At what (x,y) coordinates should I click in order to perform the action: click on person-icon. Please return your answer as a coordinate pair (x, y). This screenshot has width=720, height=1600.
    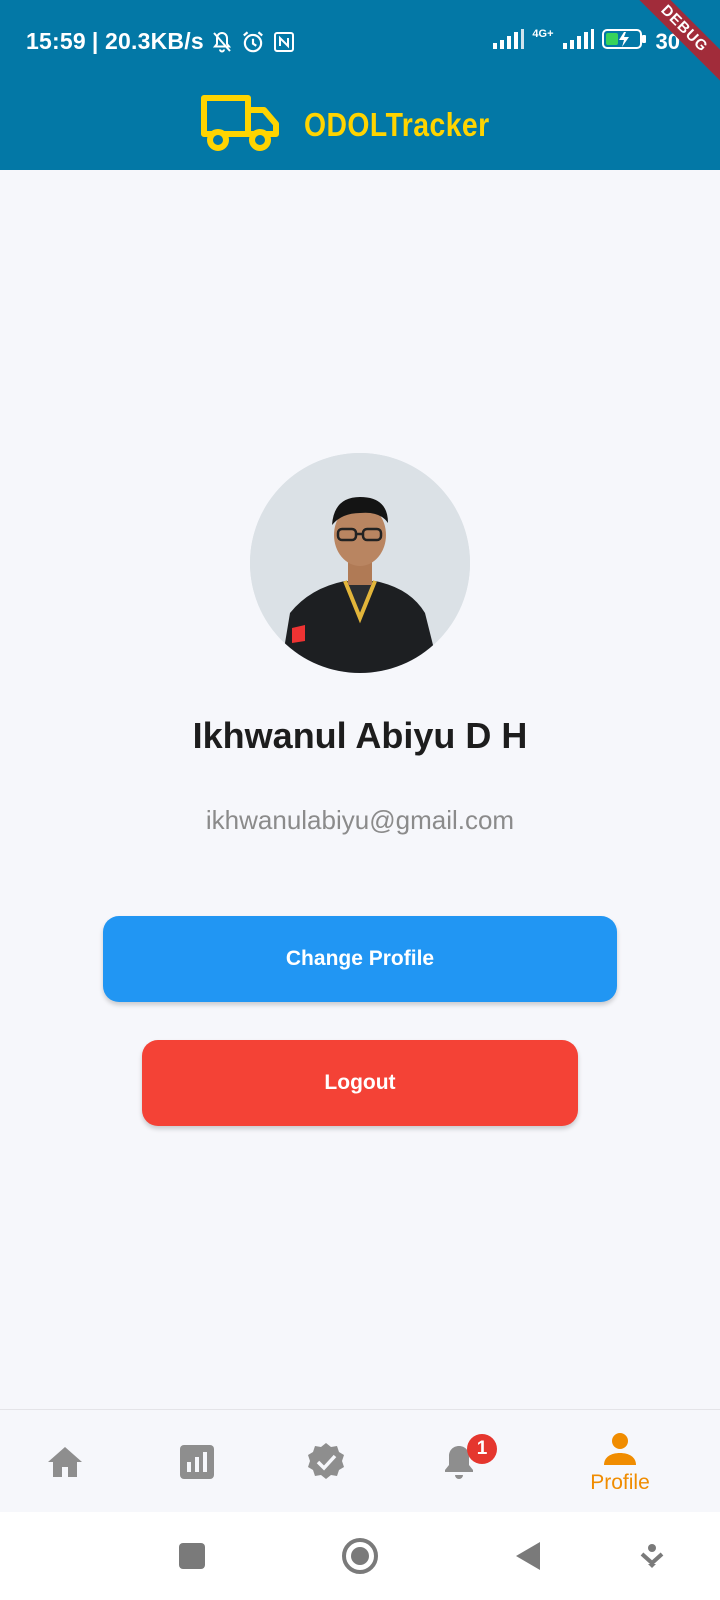
    Looking at the image, I should click on (620, 1449).